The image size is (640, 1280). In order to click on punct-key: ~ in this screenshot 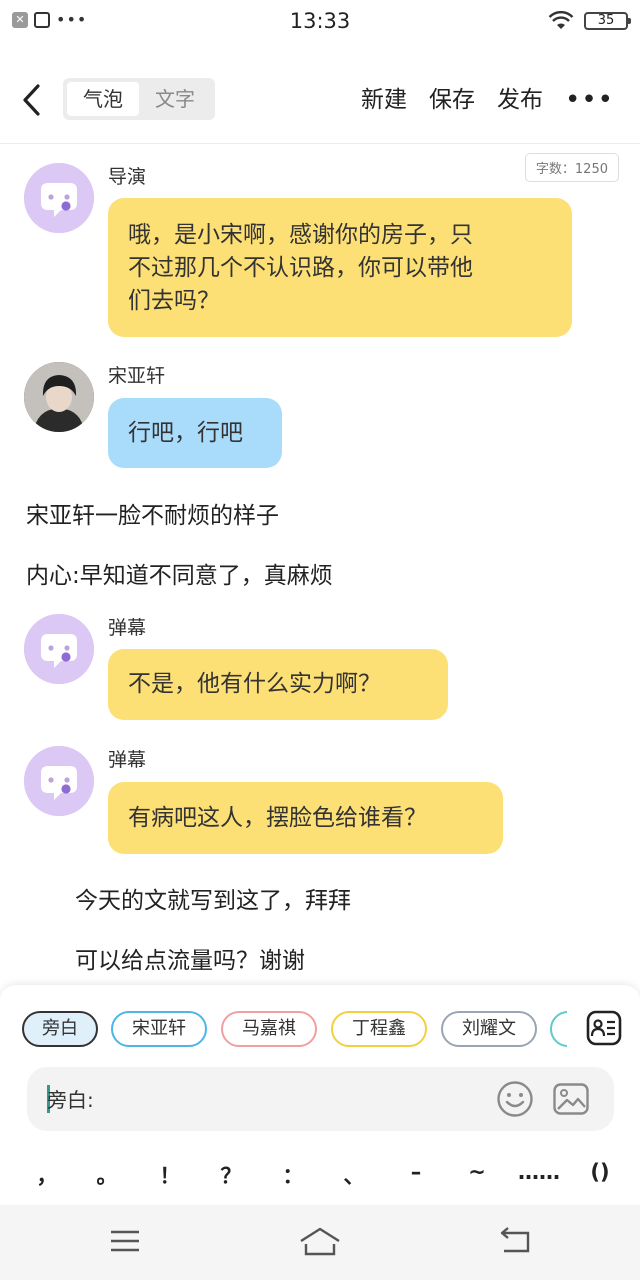, I will do `click(477, 1172)`.